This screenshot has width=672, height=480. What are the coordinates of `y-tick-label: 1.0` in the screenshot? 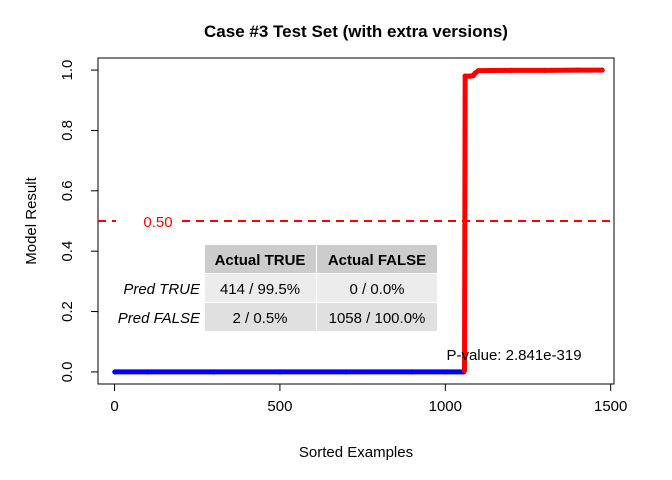 It's located at (67, 70).